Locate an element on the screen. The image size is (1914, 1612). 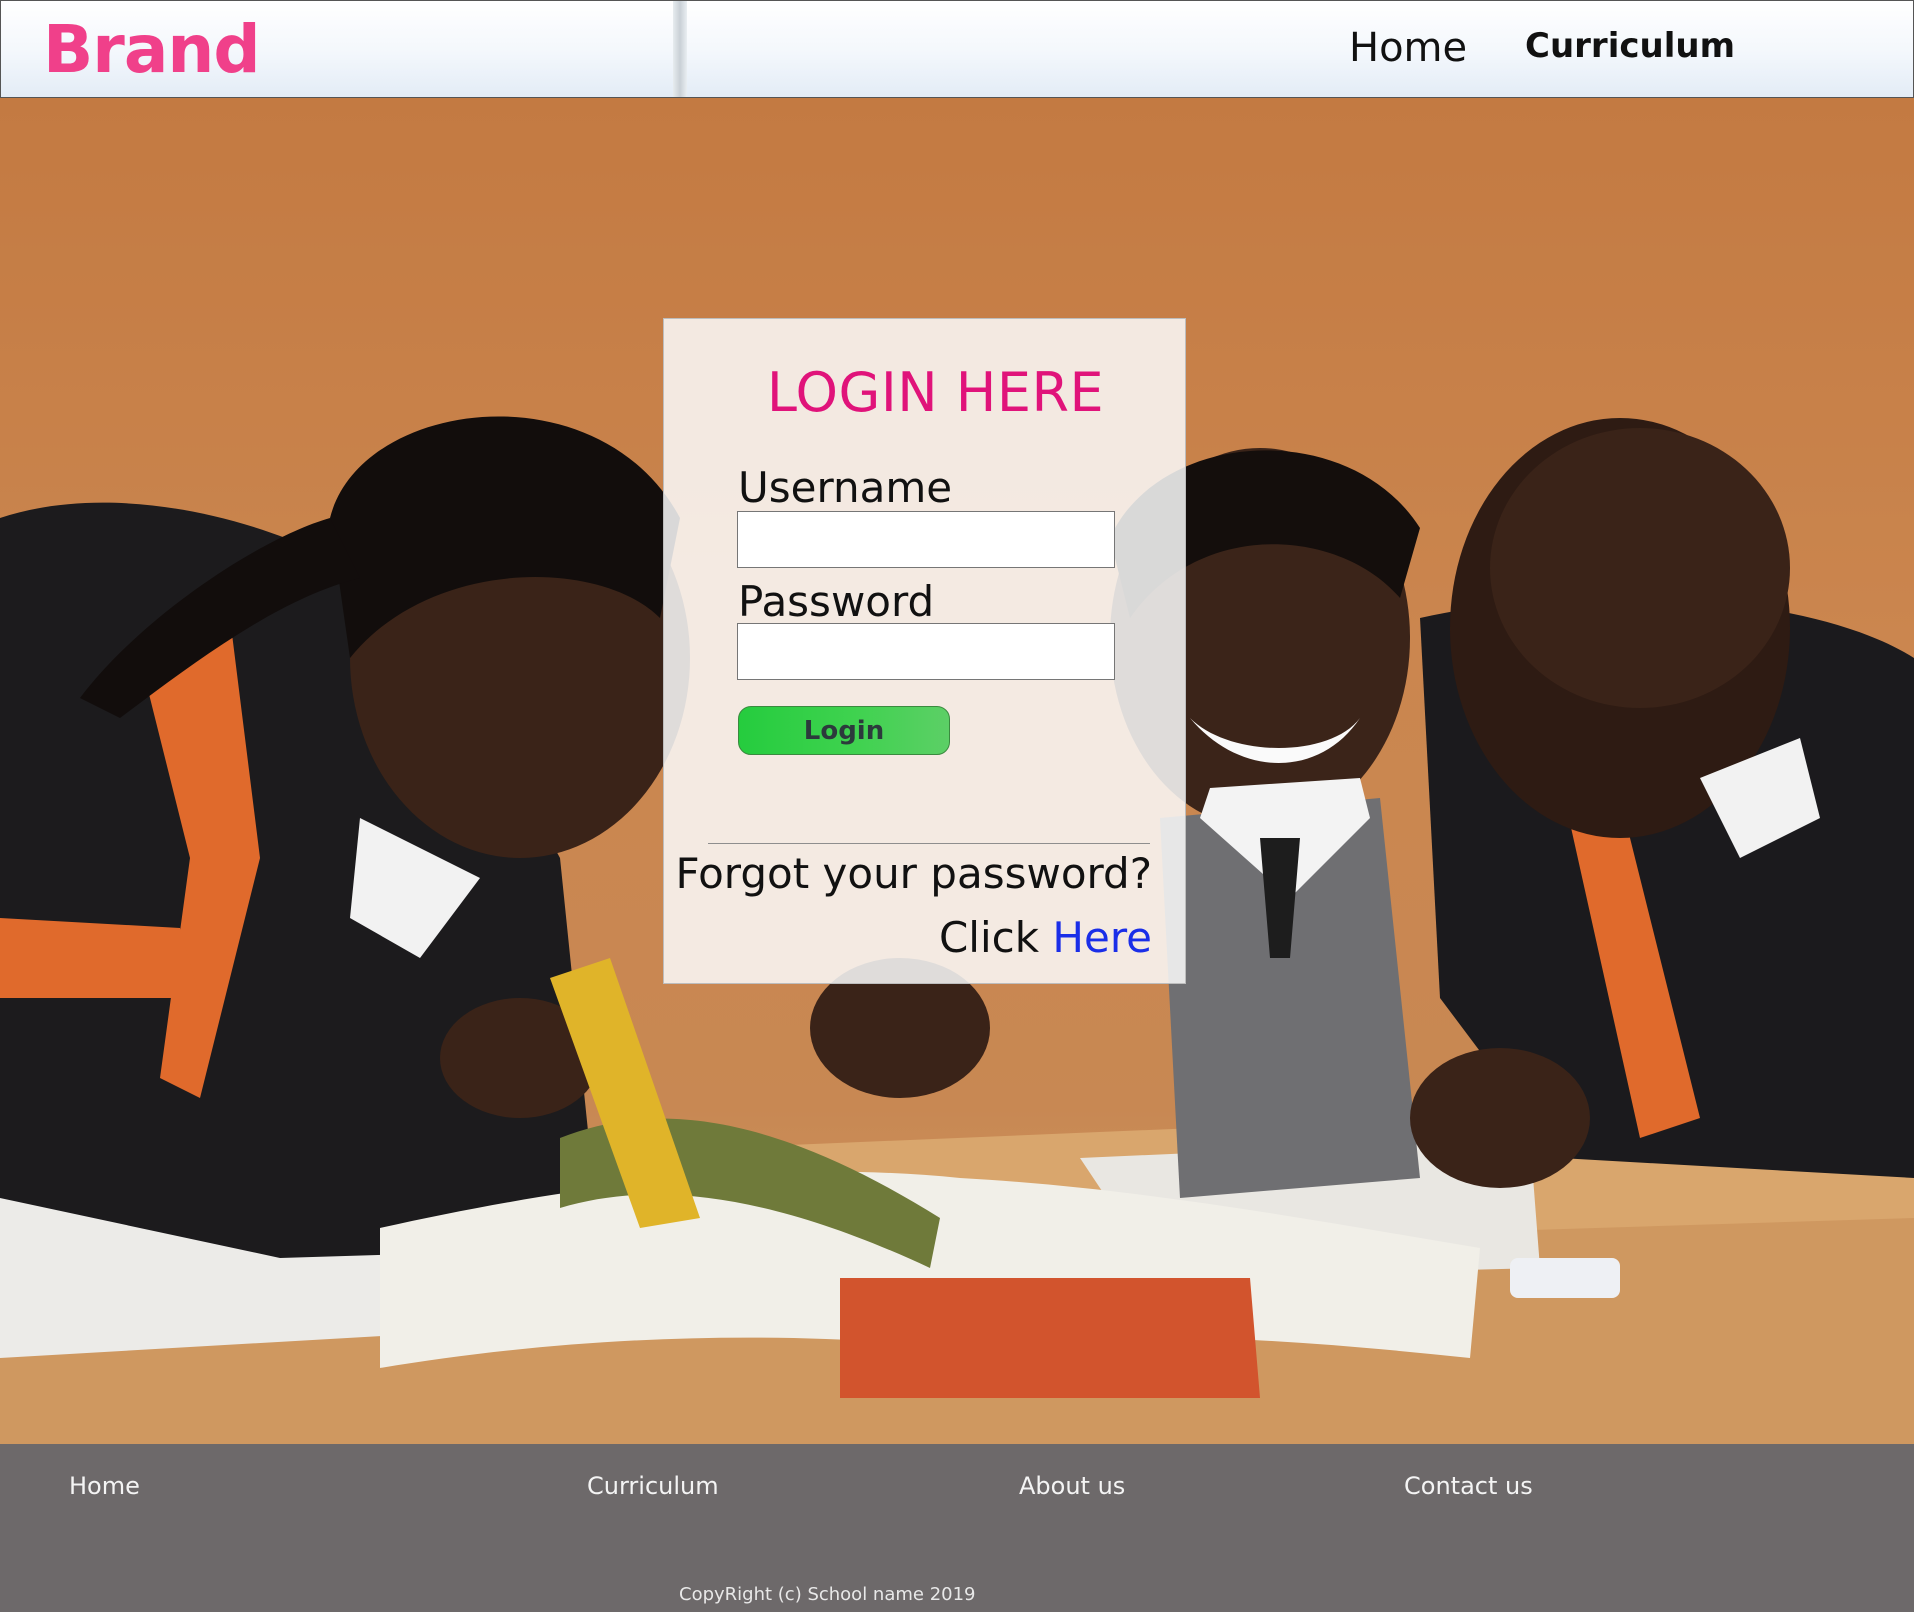
username-input is located at coordinates (926, 539).